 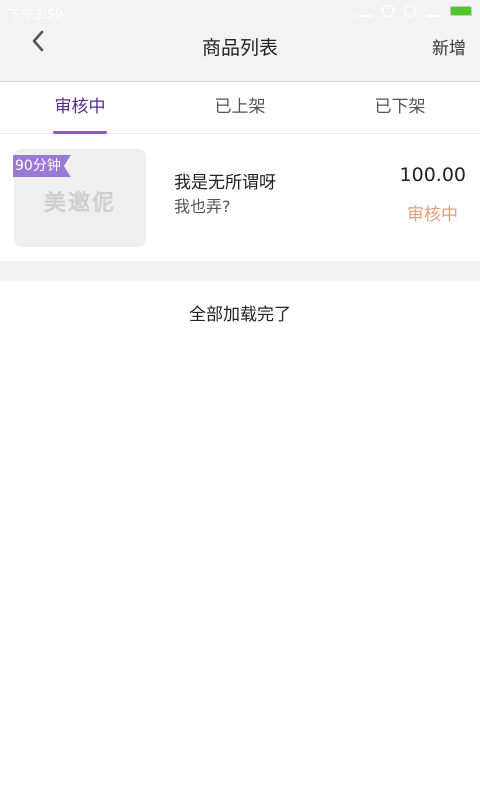 What do you see at coordinates (42, 166) in the screenshot?
I see `duration-badge: 90分钟` at bounding box center [42, 166].